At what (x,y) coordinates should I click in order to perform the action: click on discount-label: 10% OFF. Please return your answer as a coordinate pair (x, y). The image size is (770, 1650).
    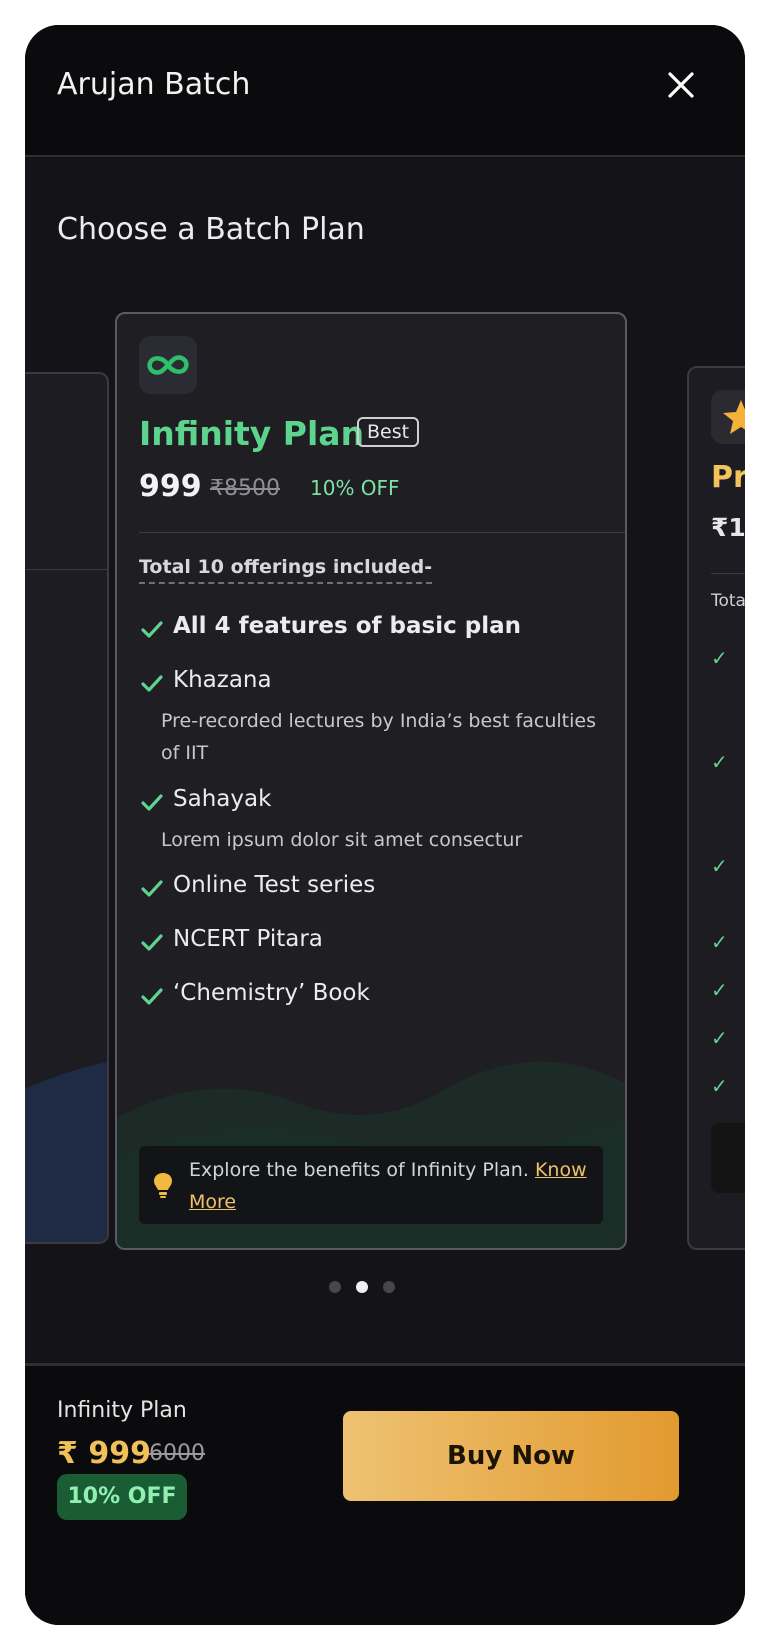
    Looking at the image, I should click on (355, 488).